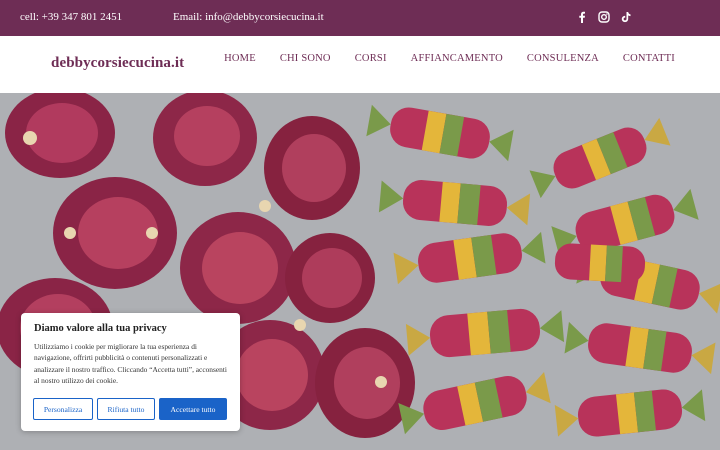  Describe the element at coordinates (63, 409) in the screenshot. I see `customize-button: Personalizza` at that location.